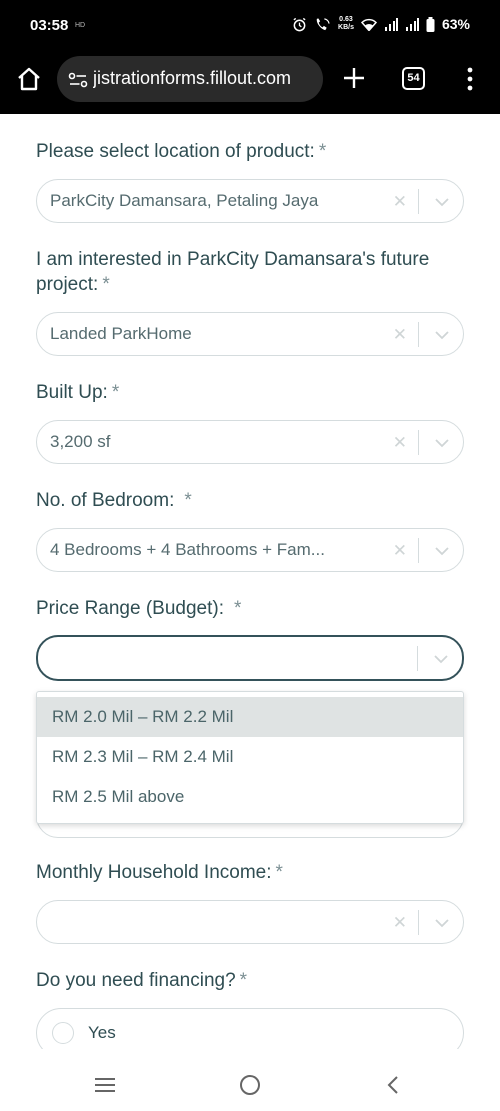 Image resolution: width=500 pixels, height=1111 pixels. I want to click on wifi-icon, so click(368, 24).